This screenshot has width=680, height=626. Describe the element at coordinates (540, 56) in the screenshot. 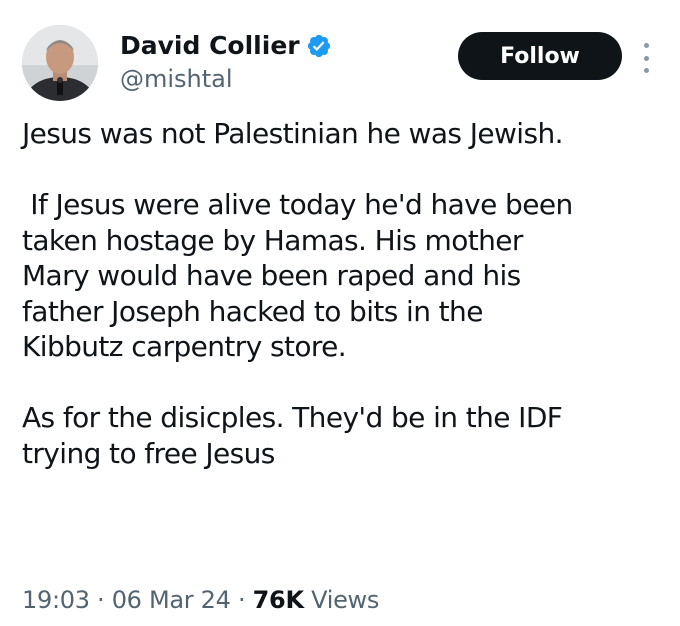

I see `follow-button: Follow` at that location.